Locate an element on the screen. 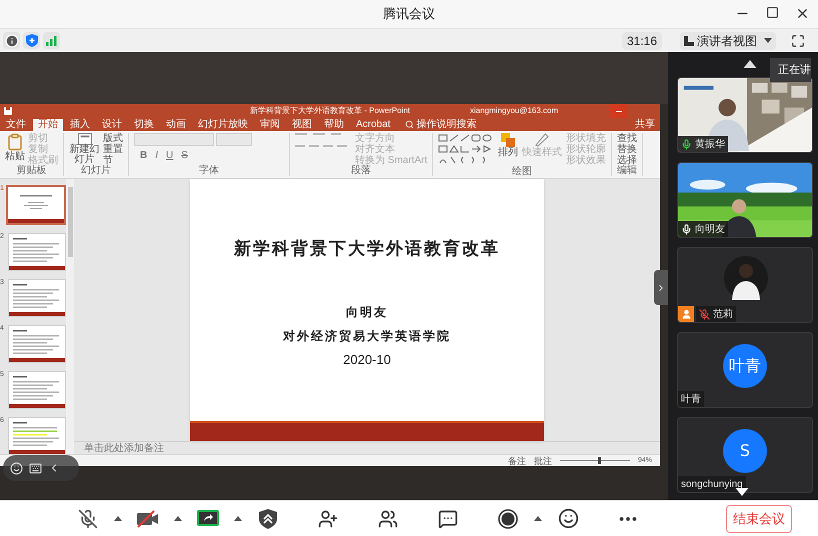 The width and height of the screenshot is (818, 536). slide-author: 向明友 is located at coordinates (367, 312).